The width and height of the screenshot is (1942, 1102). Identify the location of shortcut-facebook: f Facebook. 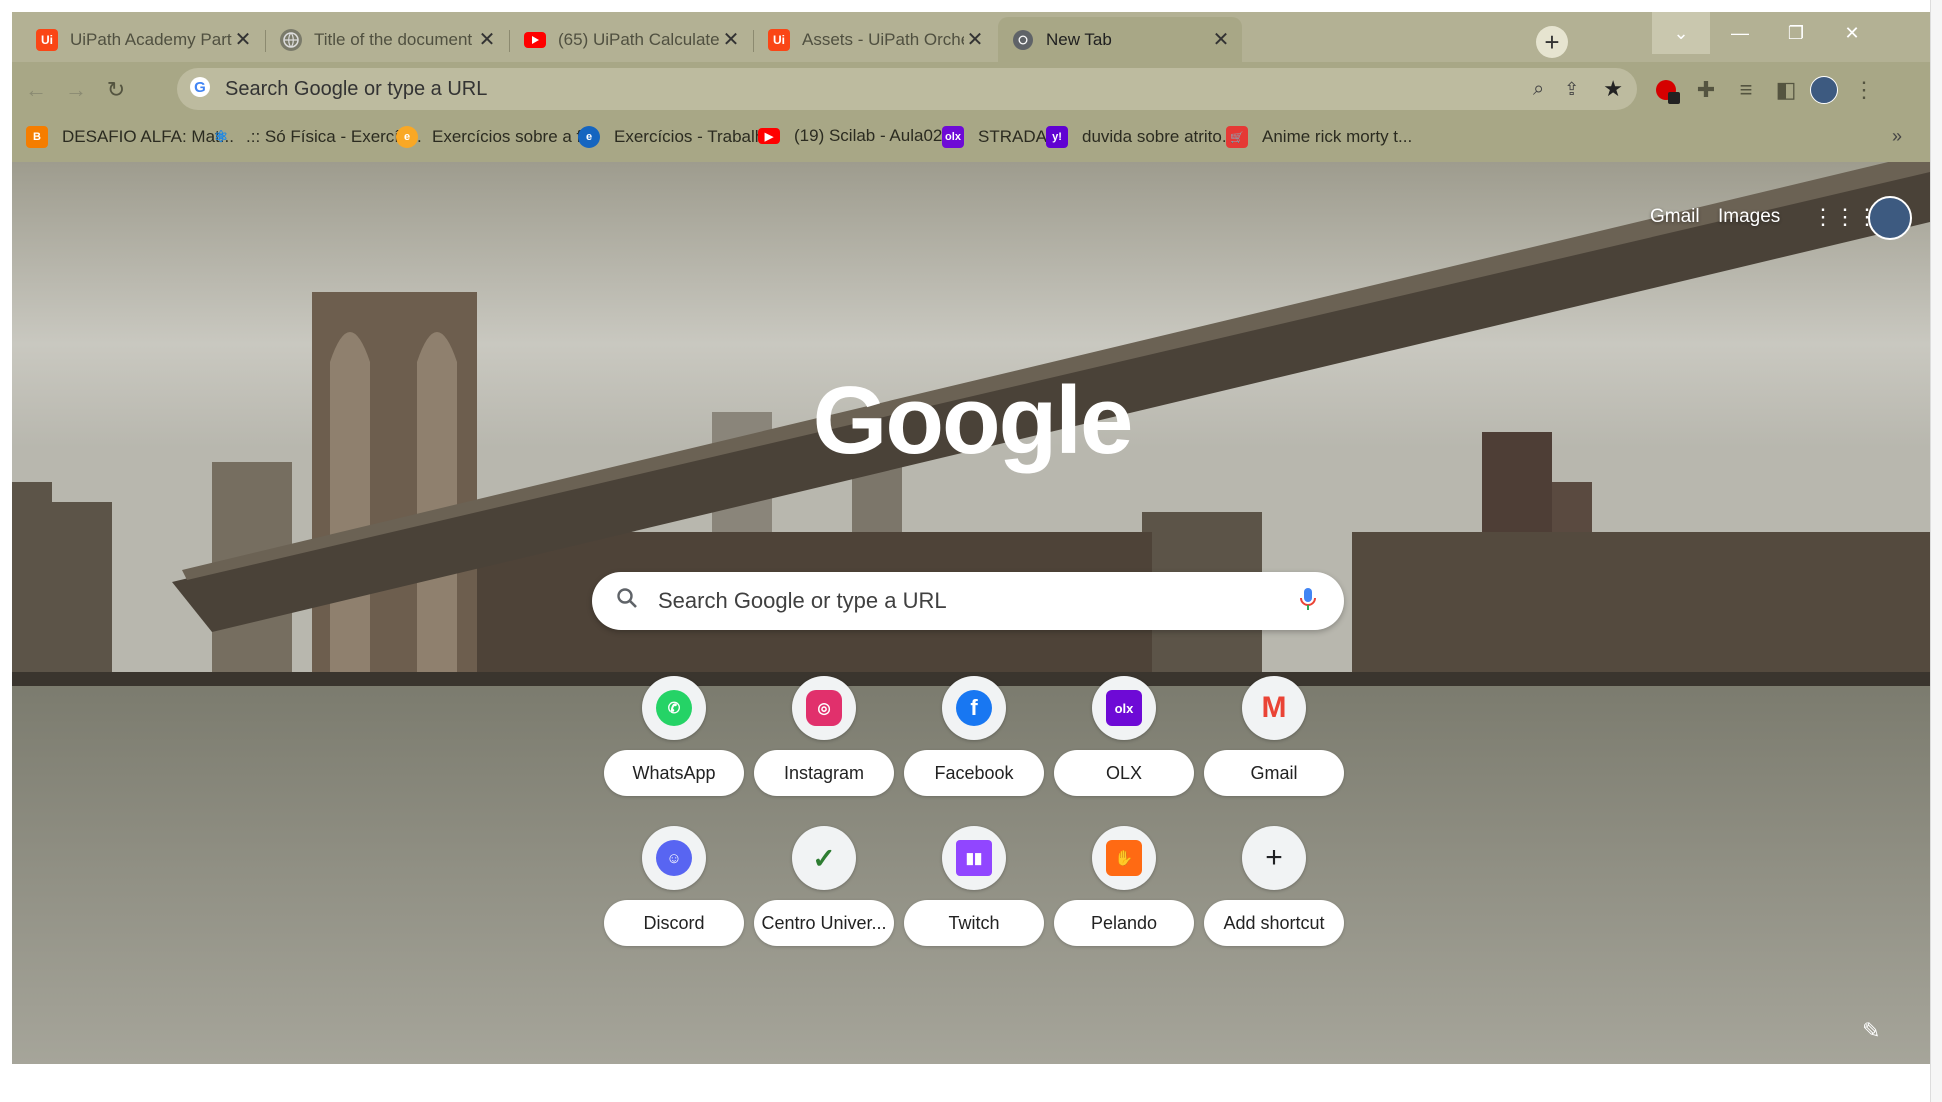
(974, 736).